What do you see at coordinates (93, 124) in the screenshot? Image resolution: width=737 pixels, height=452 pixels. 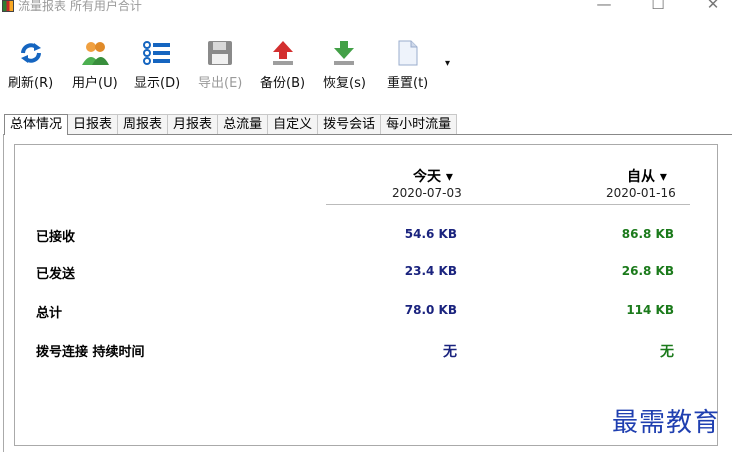 I see `tab-daily: 日报表` at bounding box center [93, 124].